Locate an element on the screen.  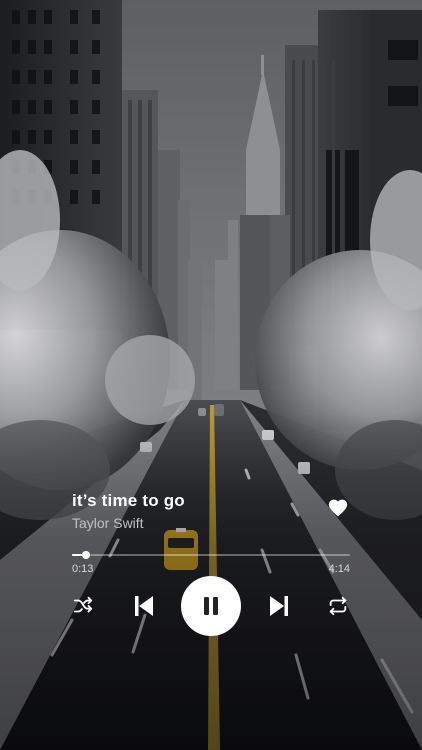
shuffle-button is located at coordinates (83, 606).